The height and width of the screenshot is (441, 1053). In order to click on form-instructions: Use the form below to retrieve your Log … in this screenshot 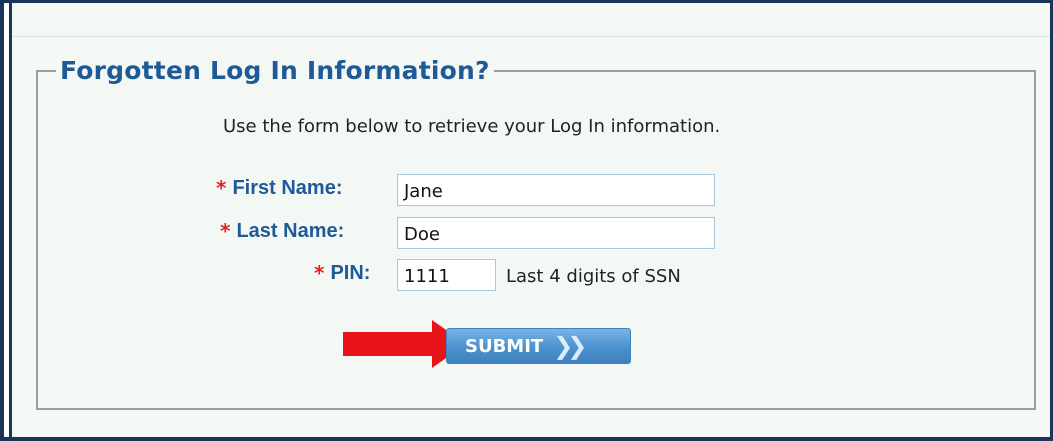, I will do `click(472, 126)`.